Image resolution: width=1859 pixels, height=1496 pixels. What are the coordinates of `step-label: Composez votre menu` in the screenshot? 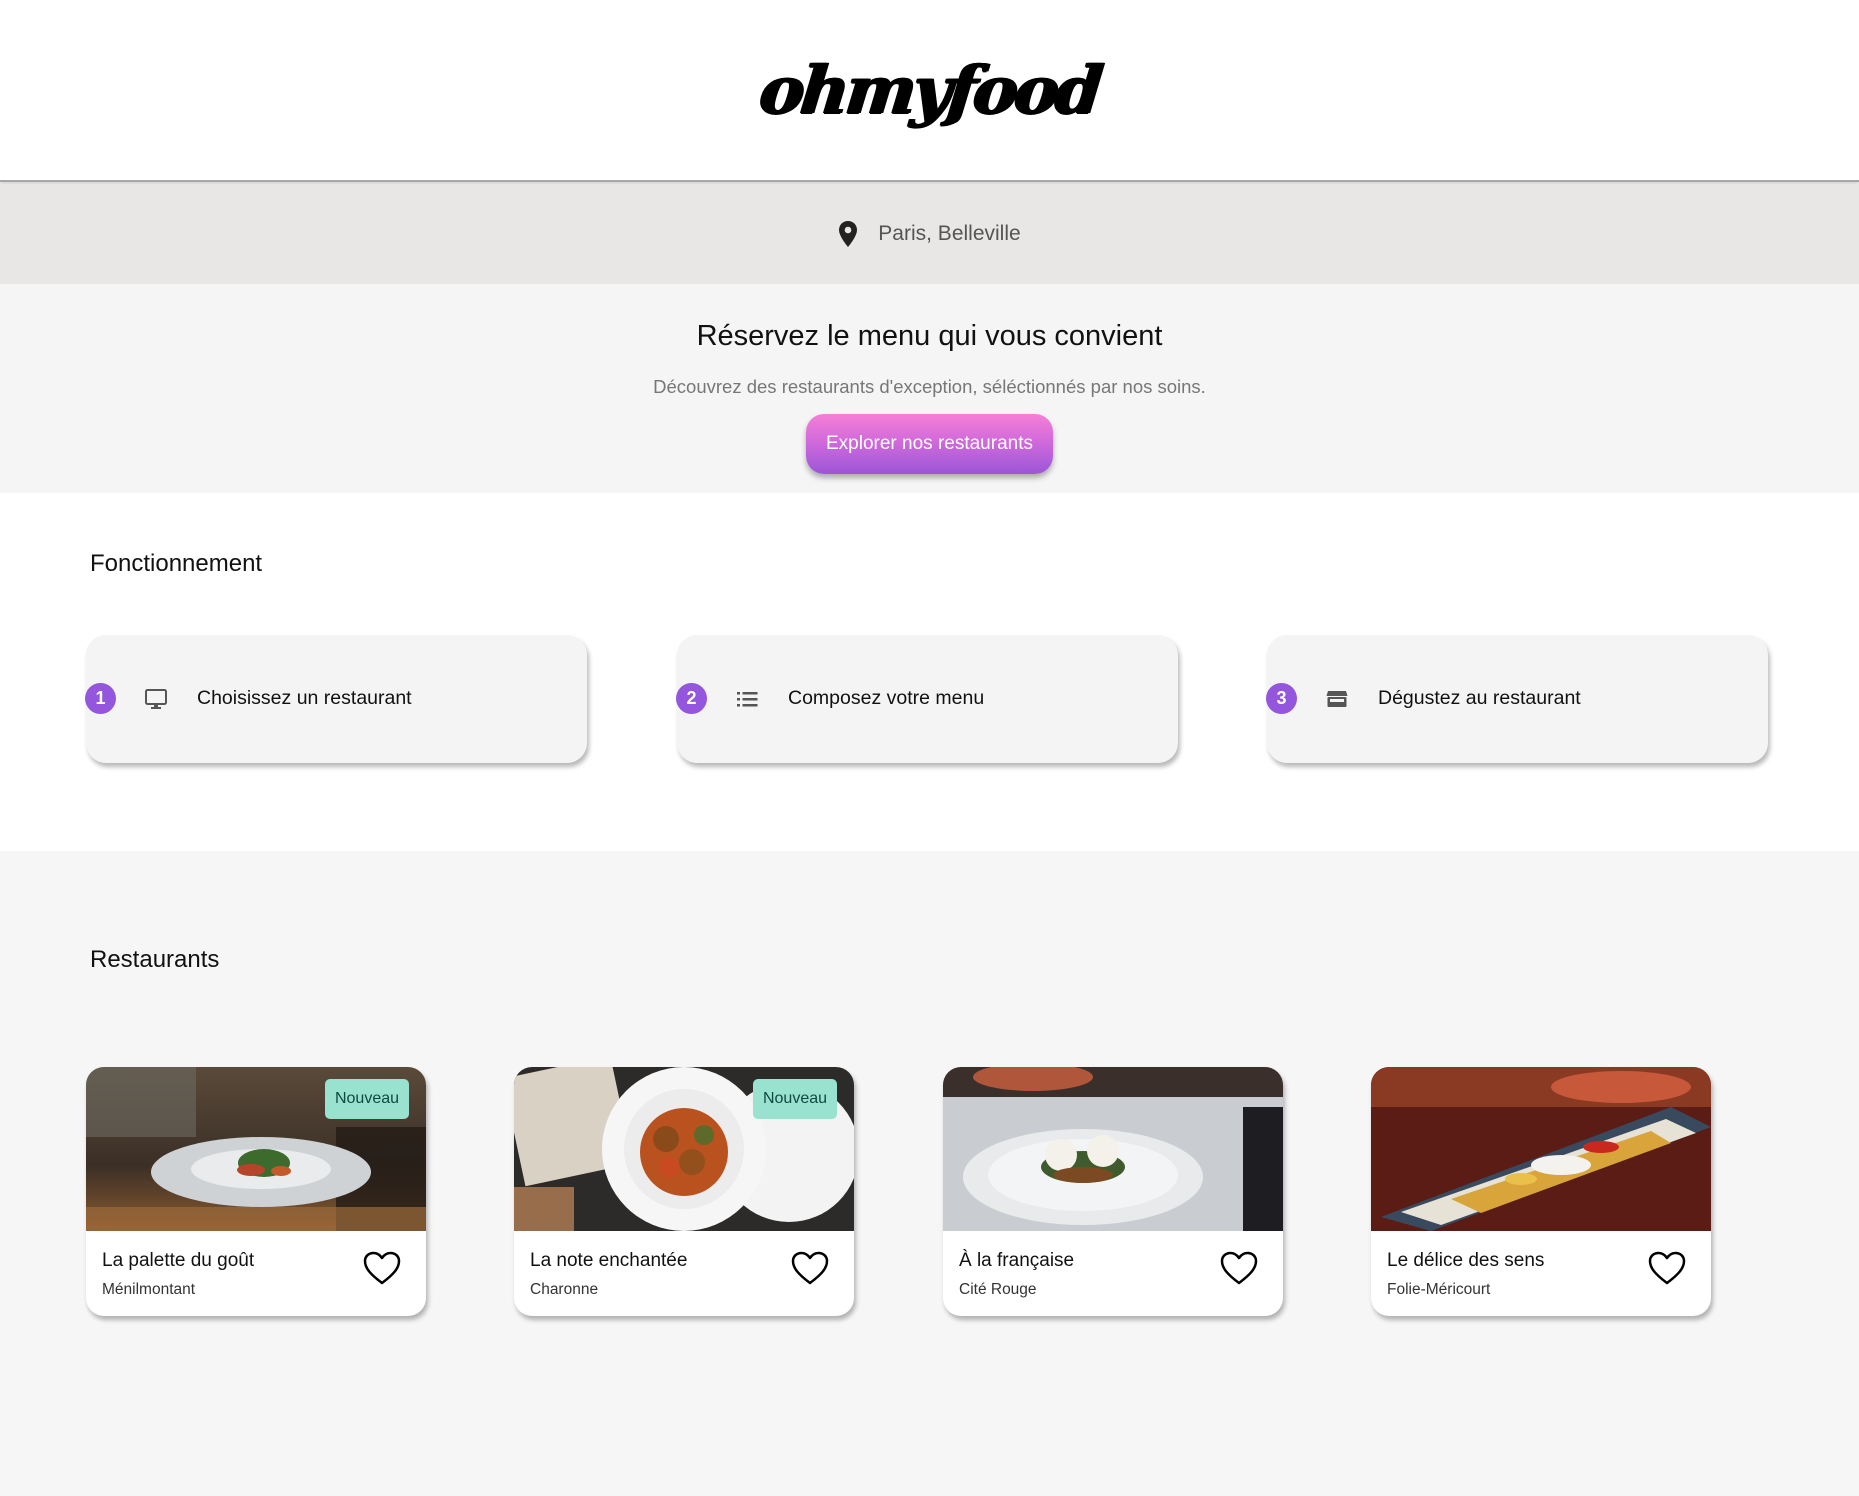 It's located at (886, 698).